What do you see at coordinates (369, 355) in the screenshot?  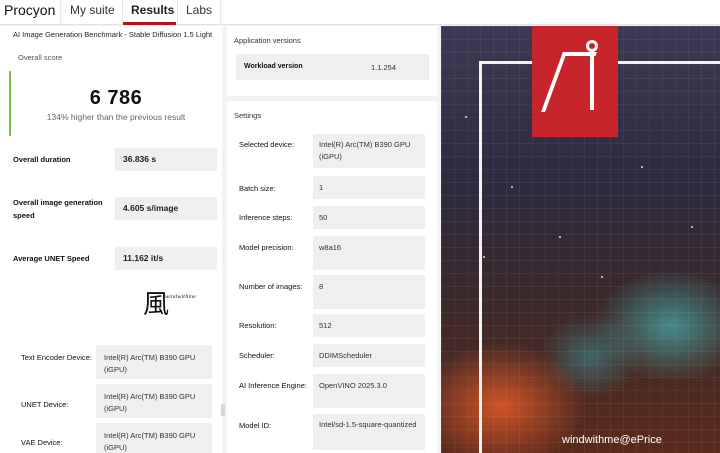 I see `scheduler-value: DDIMScheduler` at bounding box center [369, 355].